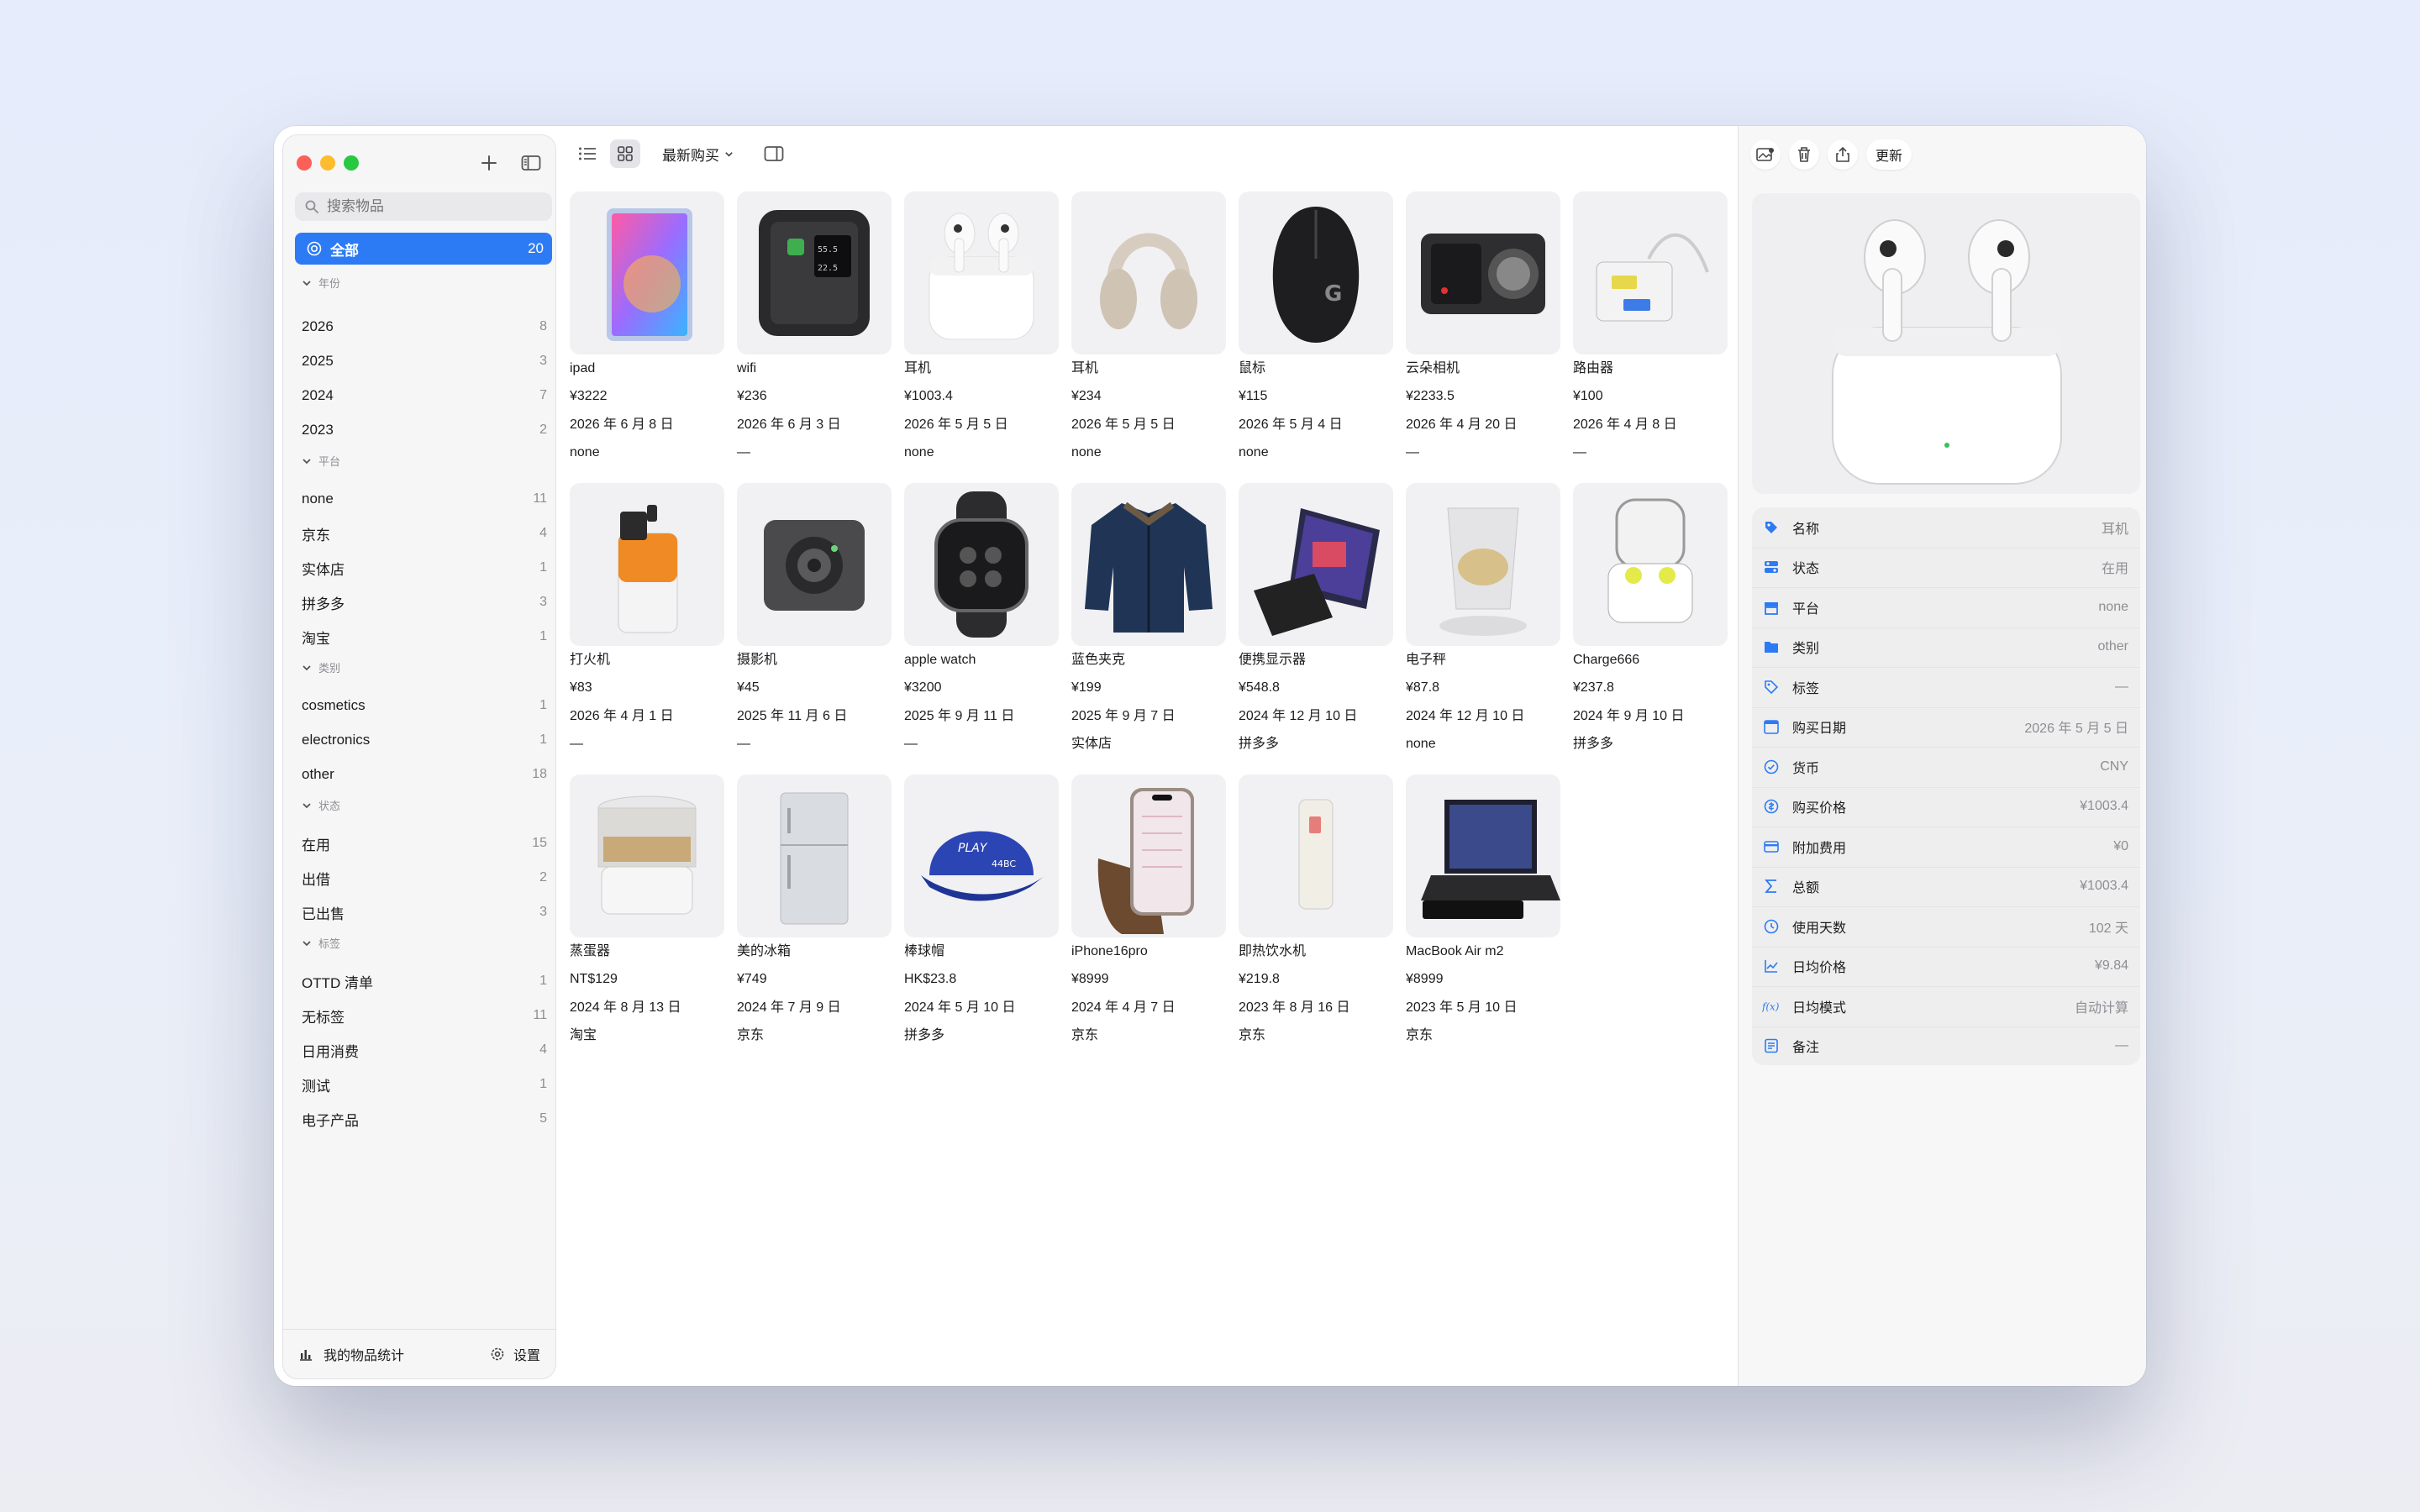 This screenshot has width=2420, height=1512. I want to click on item-card: 路由器 ¥100 2026 年 4 月 8 日 —, so click(1650, 329).